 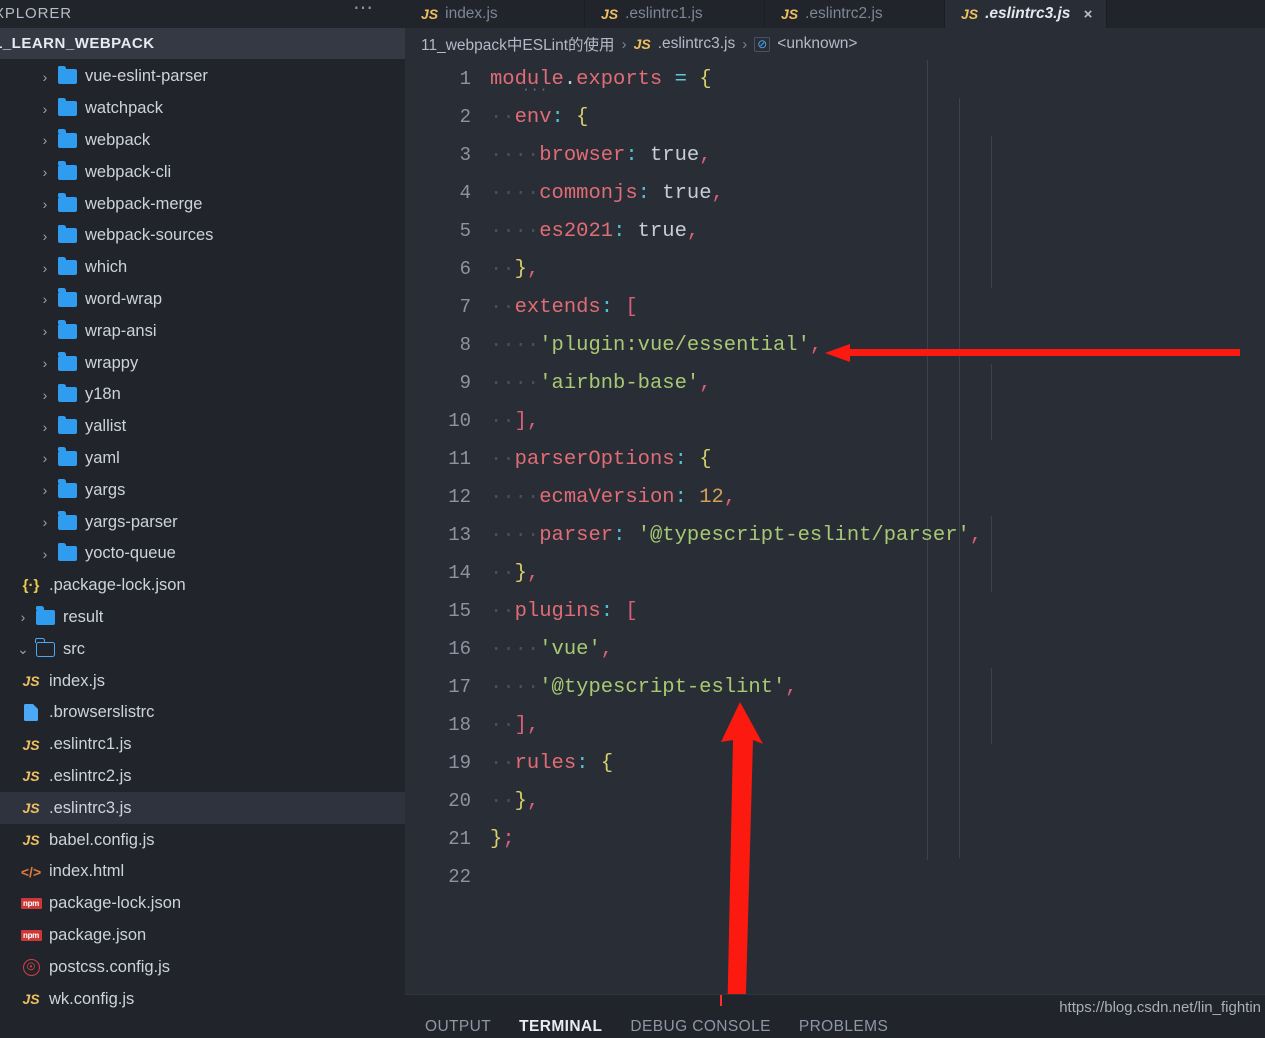 I want to click on code-line: 4 ····commonjs: true,, so click(x=835, y=193).